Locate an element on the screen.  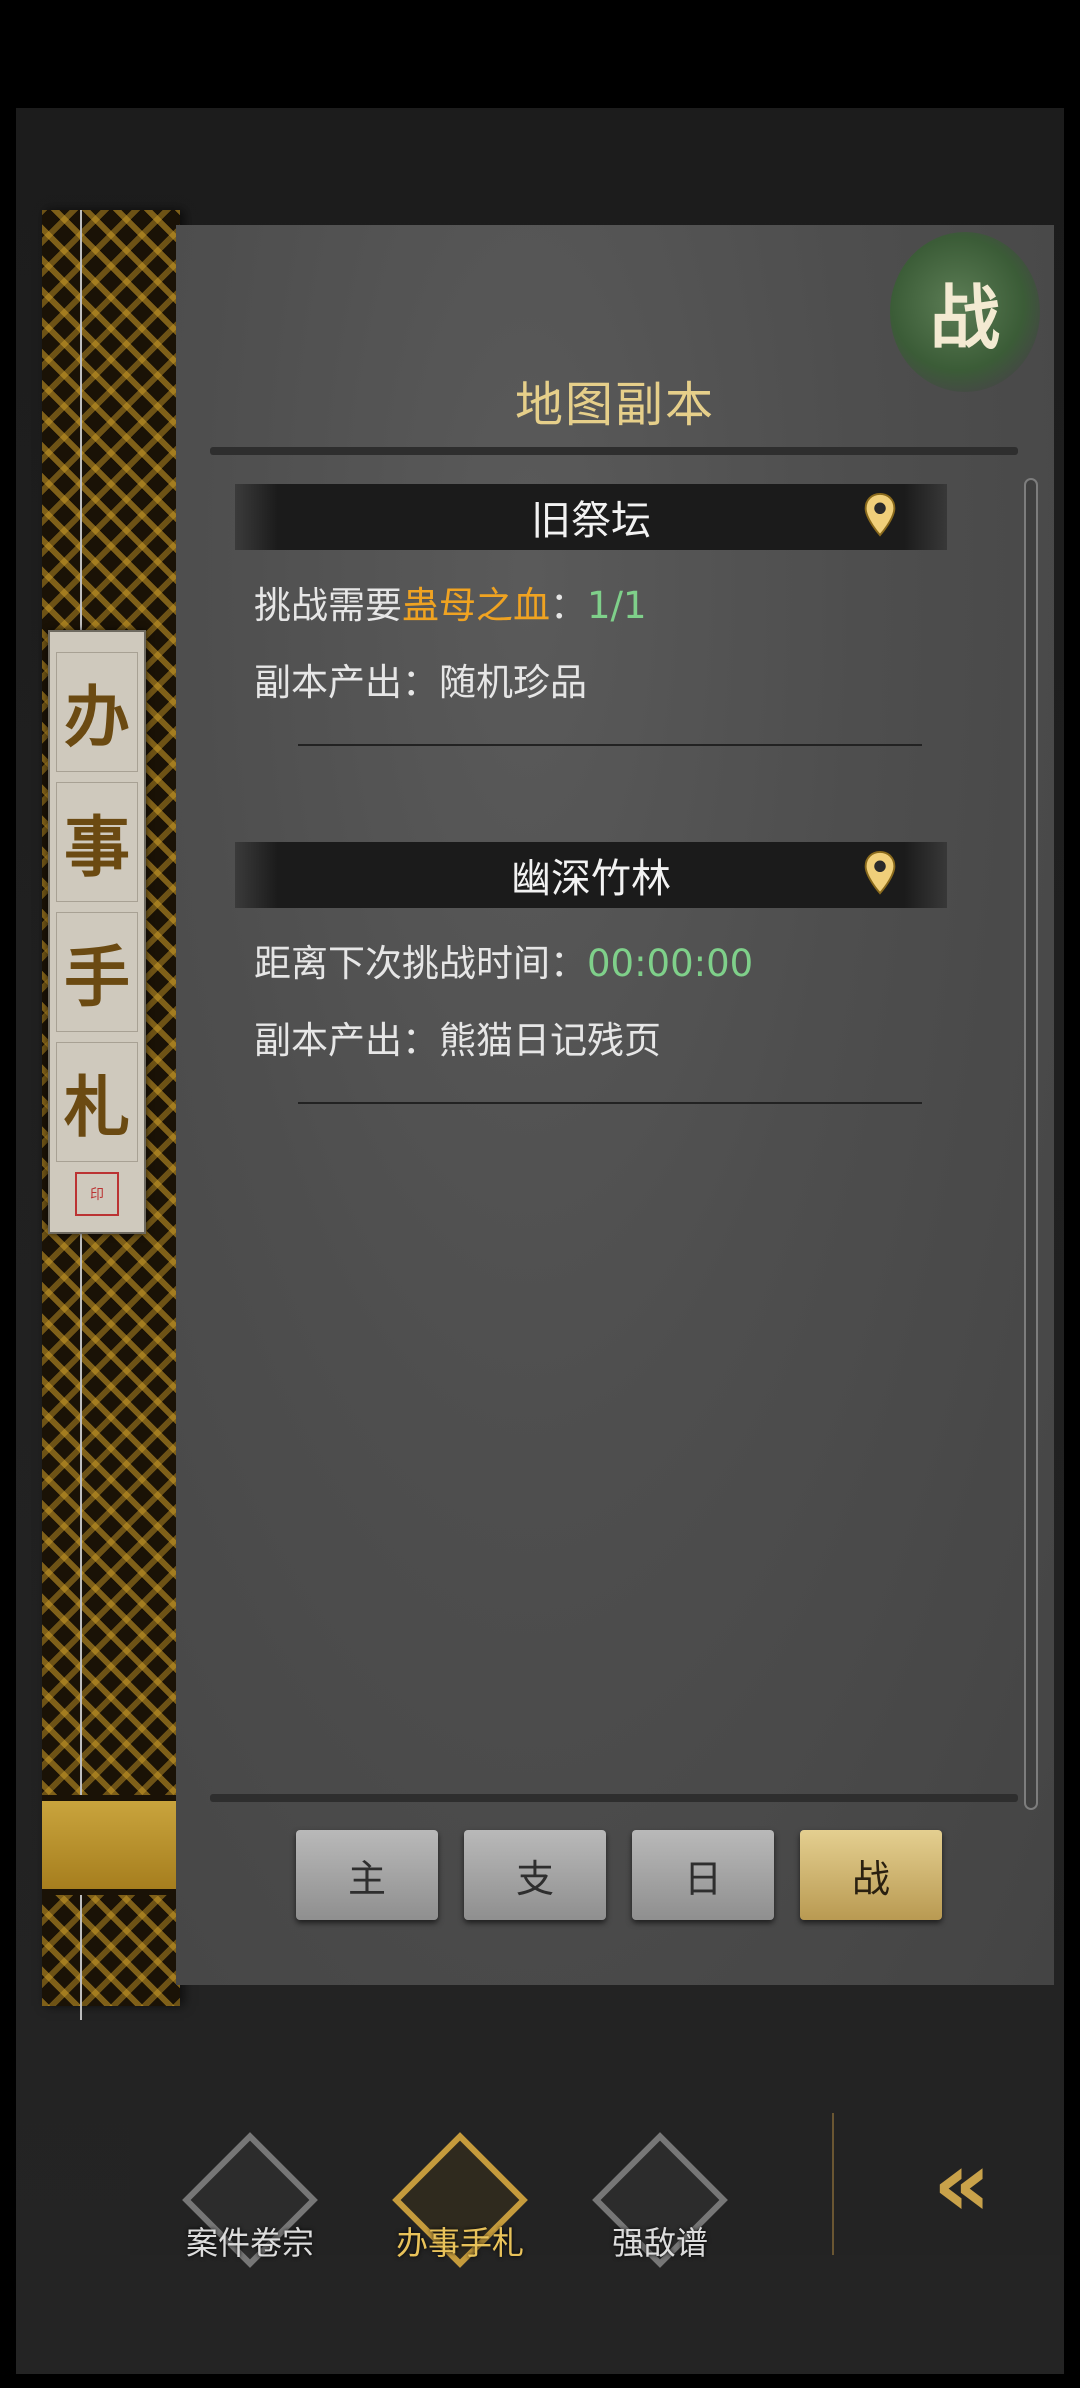
requirement-sep: ： is located at coordinates (568, 605).